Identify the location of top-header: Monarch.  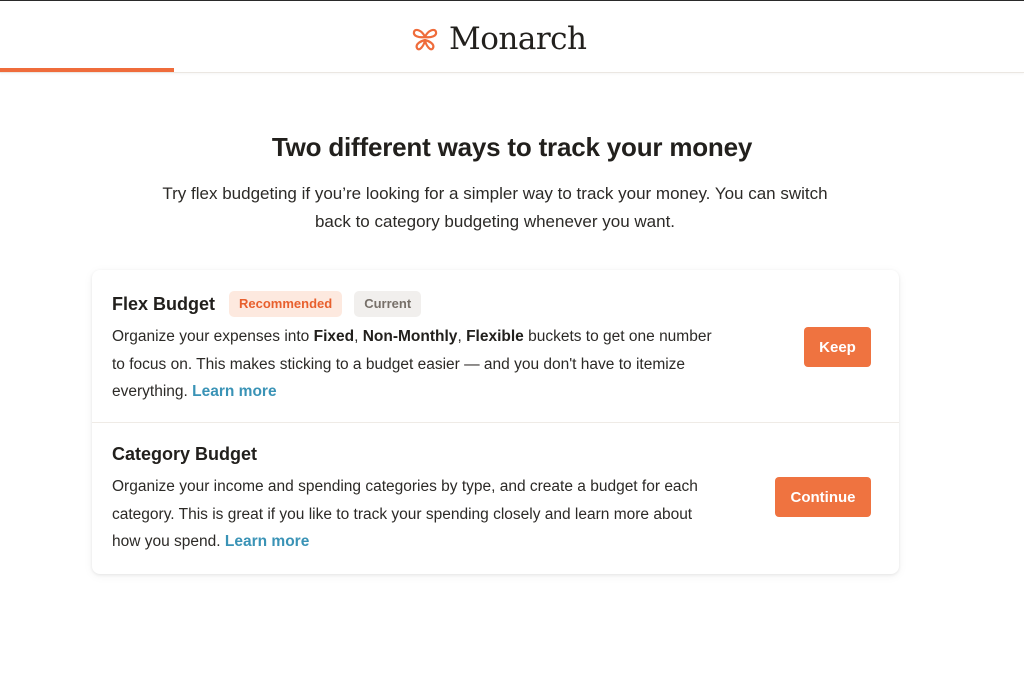
(512, 37).